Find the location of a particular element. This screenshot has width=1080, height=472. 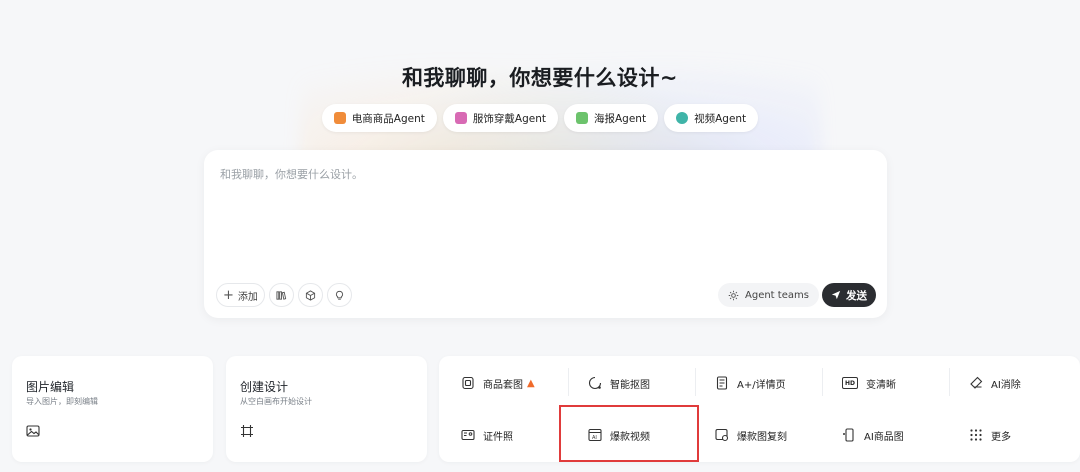

tool-label: 证件照 is located at coordinates (498, 437).